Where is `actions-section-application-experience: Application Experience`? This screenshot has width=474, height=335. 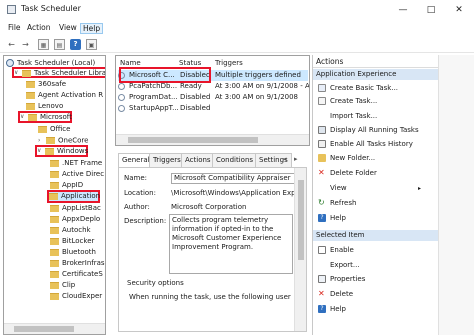 actions-section-application-experience: Application Experience is located at coordinates (376, 74).